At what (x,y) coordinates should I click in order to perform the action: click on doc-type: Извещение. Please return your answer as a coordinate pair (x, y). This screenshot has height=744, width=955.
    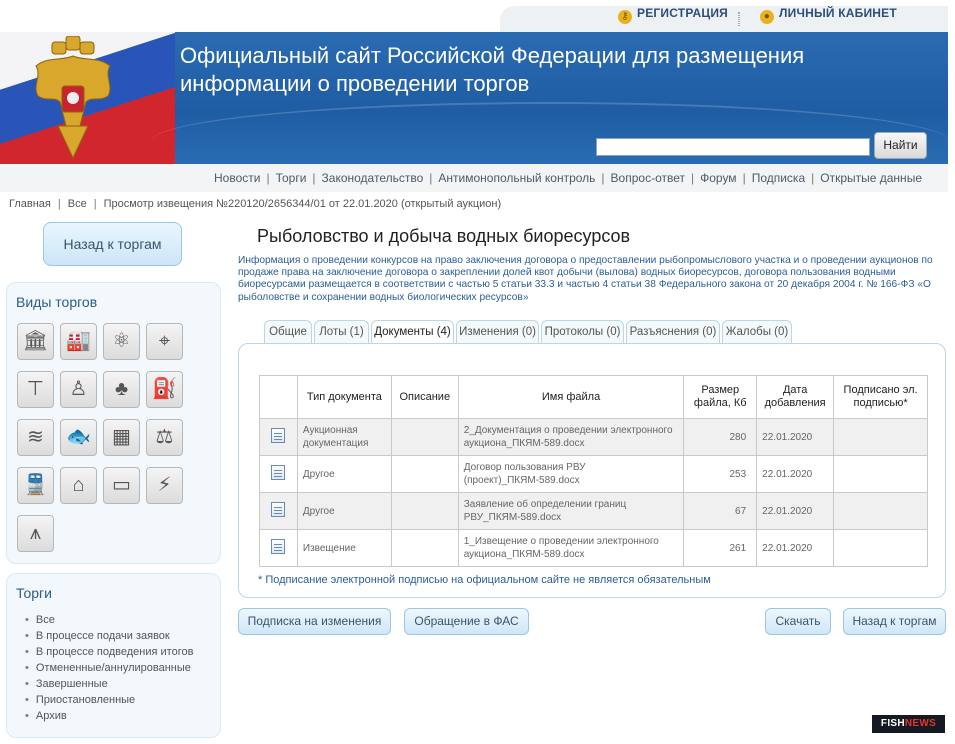
    Looking at the image, I should click on (344, 548).